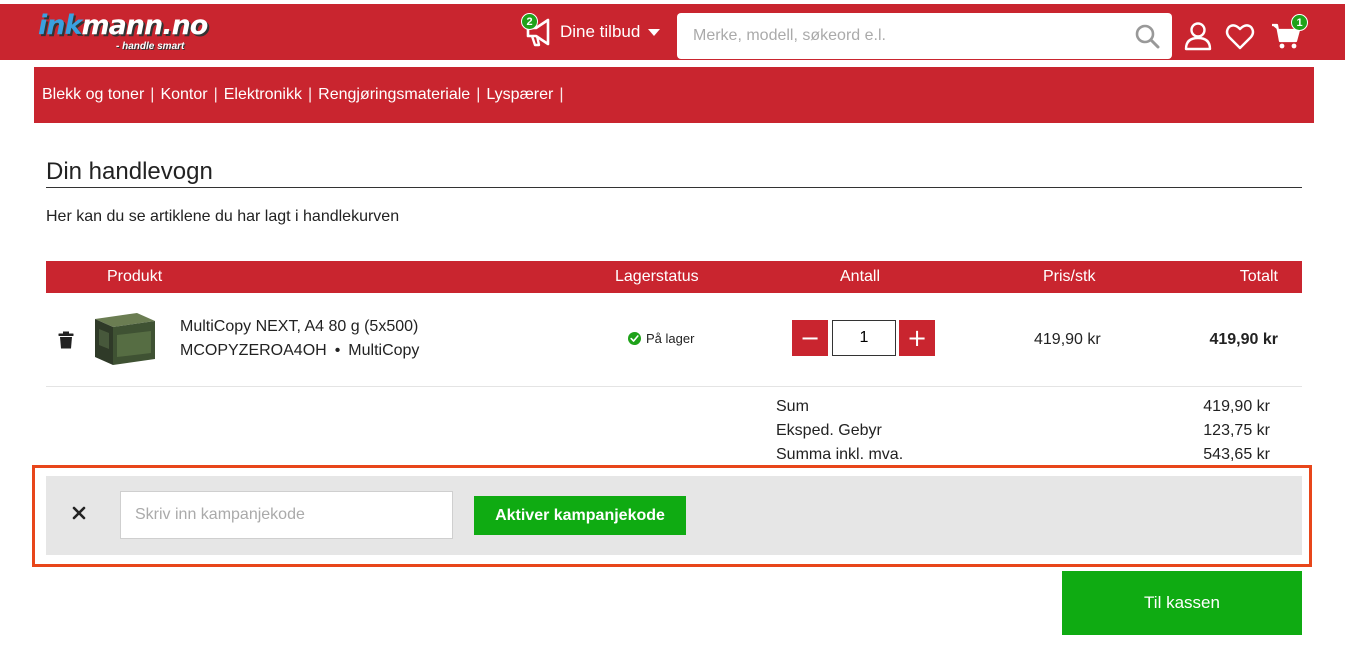  What do you see at coordinates (672, 32) in the screenshot?
I see `top-header: inkmann.no - handle smart 2 Dine tilbud` at bounding box center [672, 32].